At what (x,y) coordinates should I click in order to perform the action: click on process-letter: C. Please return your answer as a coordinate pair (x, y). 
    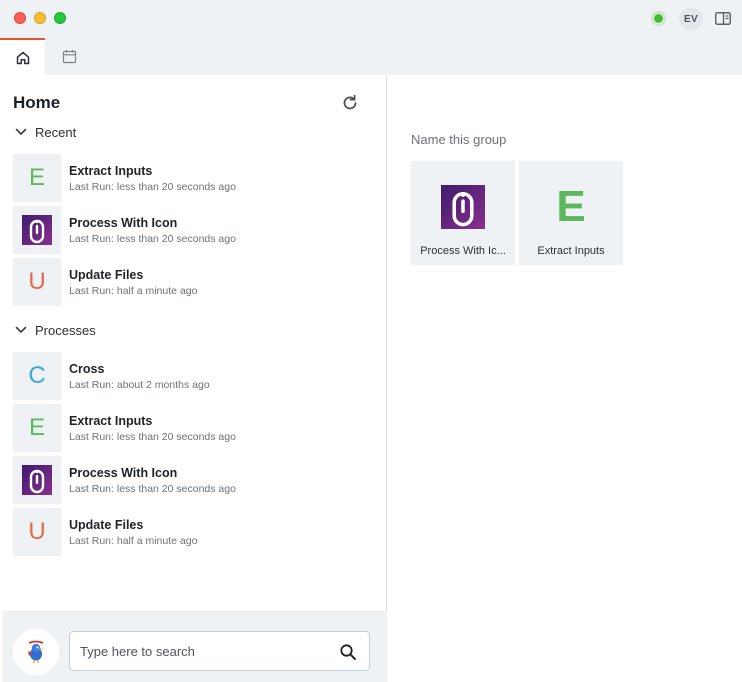
    Looking at the image, I should click on (37, 375).